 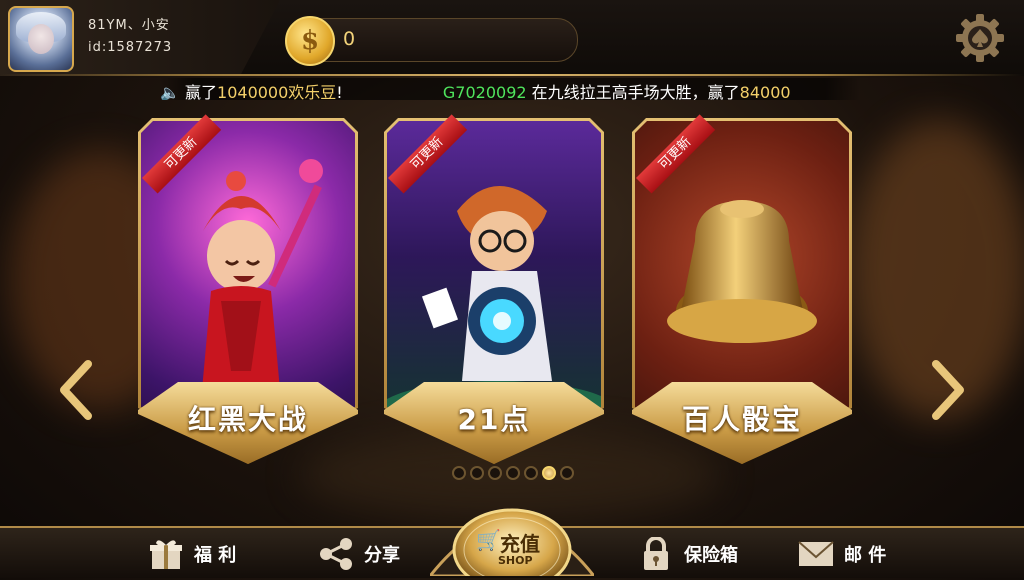 I want to click on mail-icon, so click(x=816, y=553).